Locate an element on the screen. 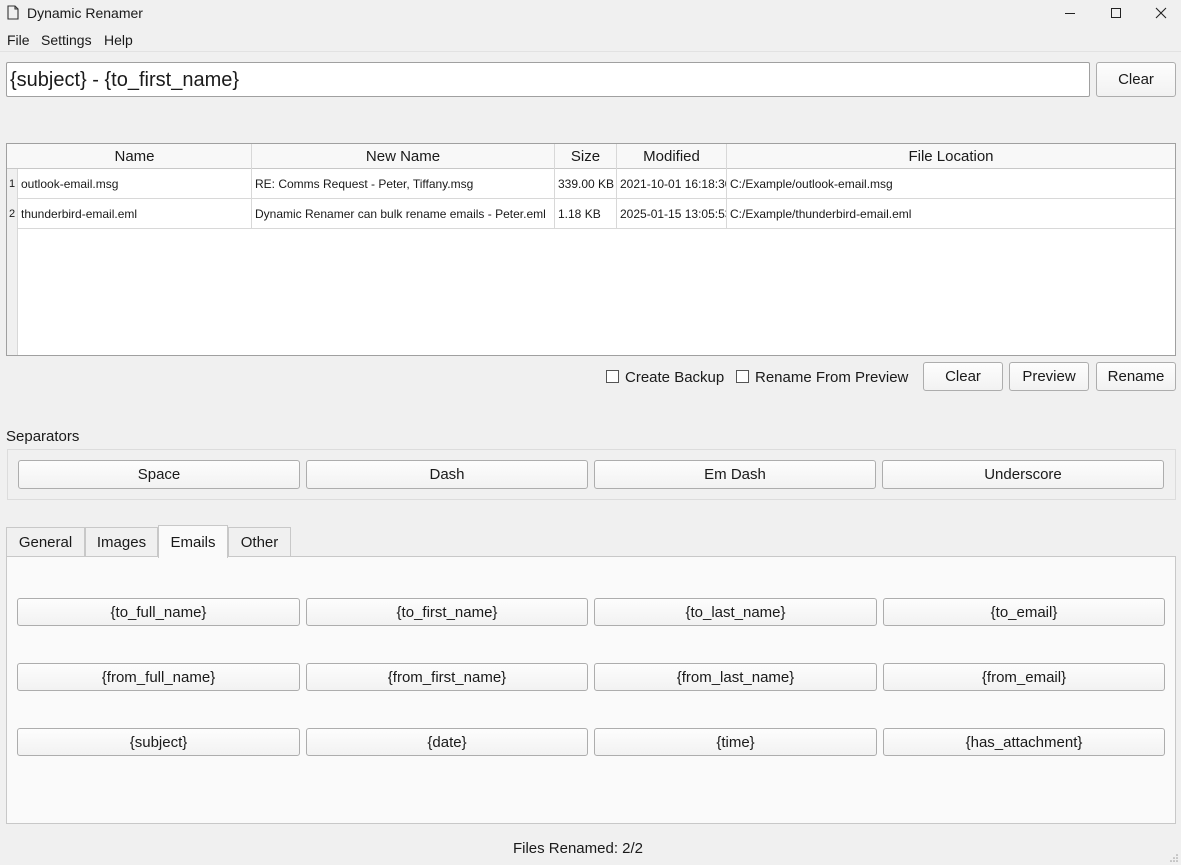  cell-new-name: RE: Comms Request - Peter, Tiffany.msg is located at coordinates (403, 184).